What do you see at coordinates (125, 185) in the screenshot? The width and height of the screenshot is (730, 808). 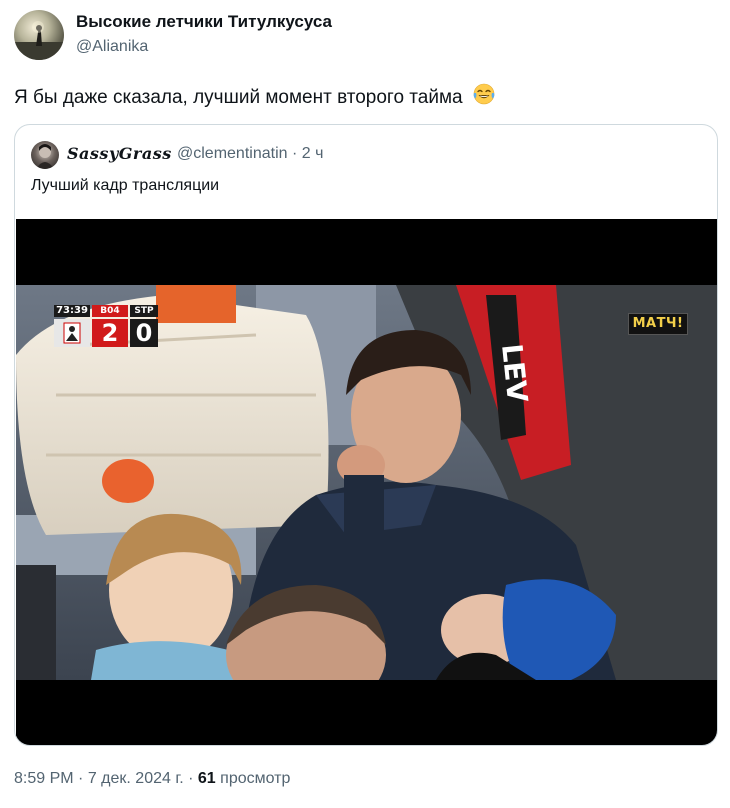 I see `quoted-tweet-text: Лучший кадр трансляции` at bounding box center [125, 185].